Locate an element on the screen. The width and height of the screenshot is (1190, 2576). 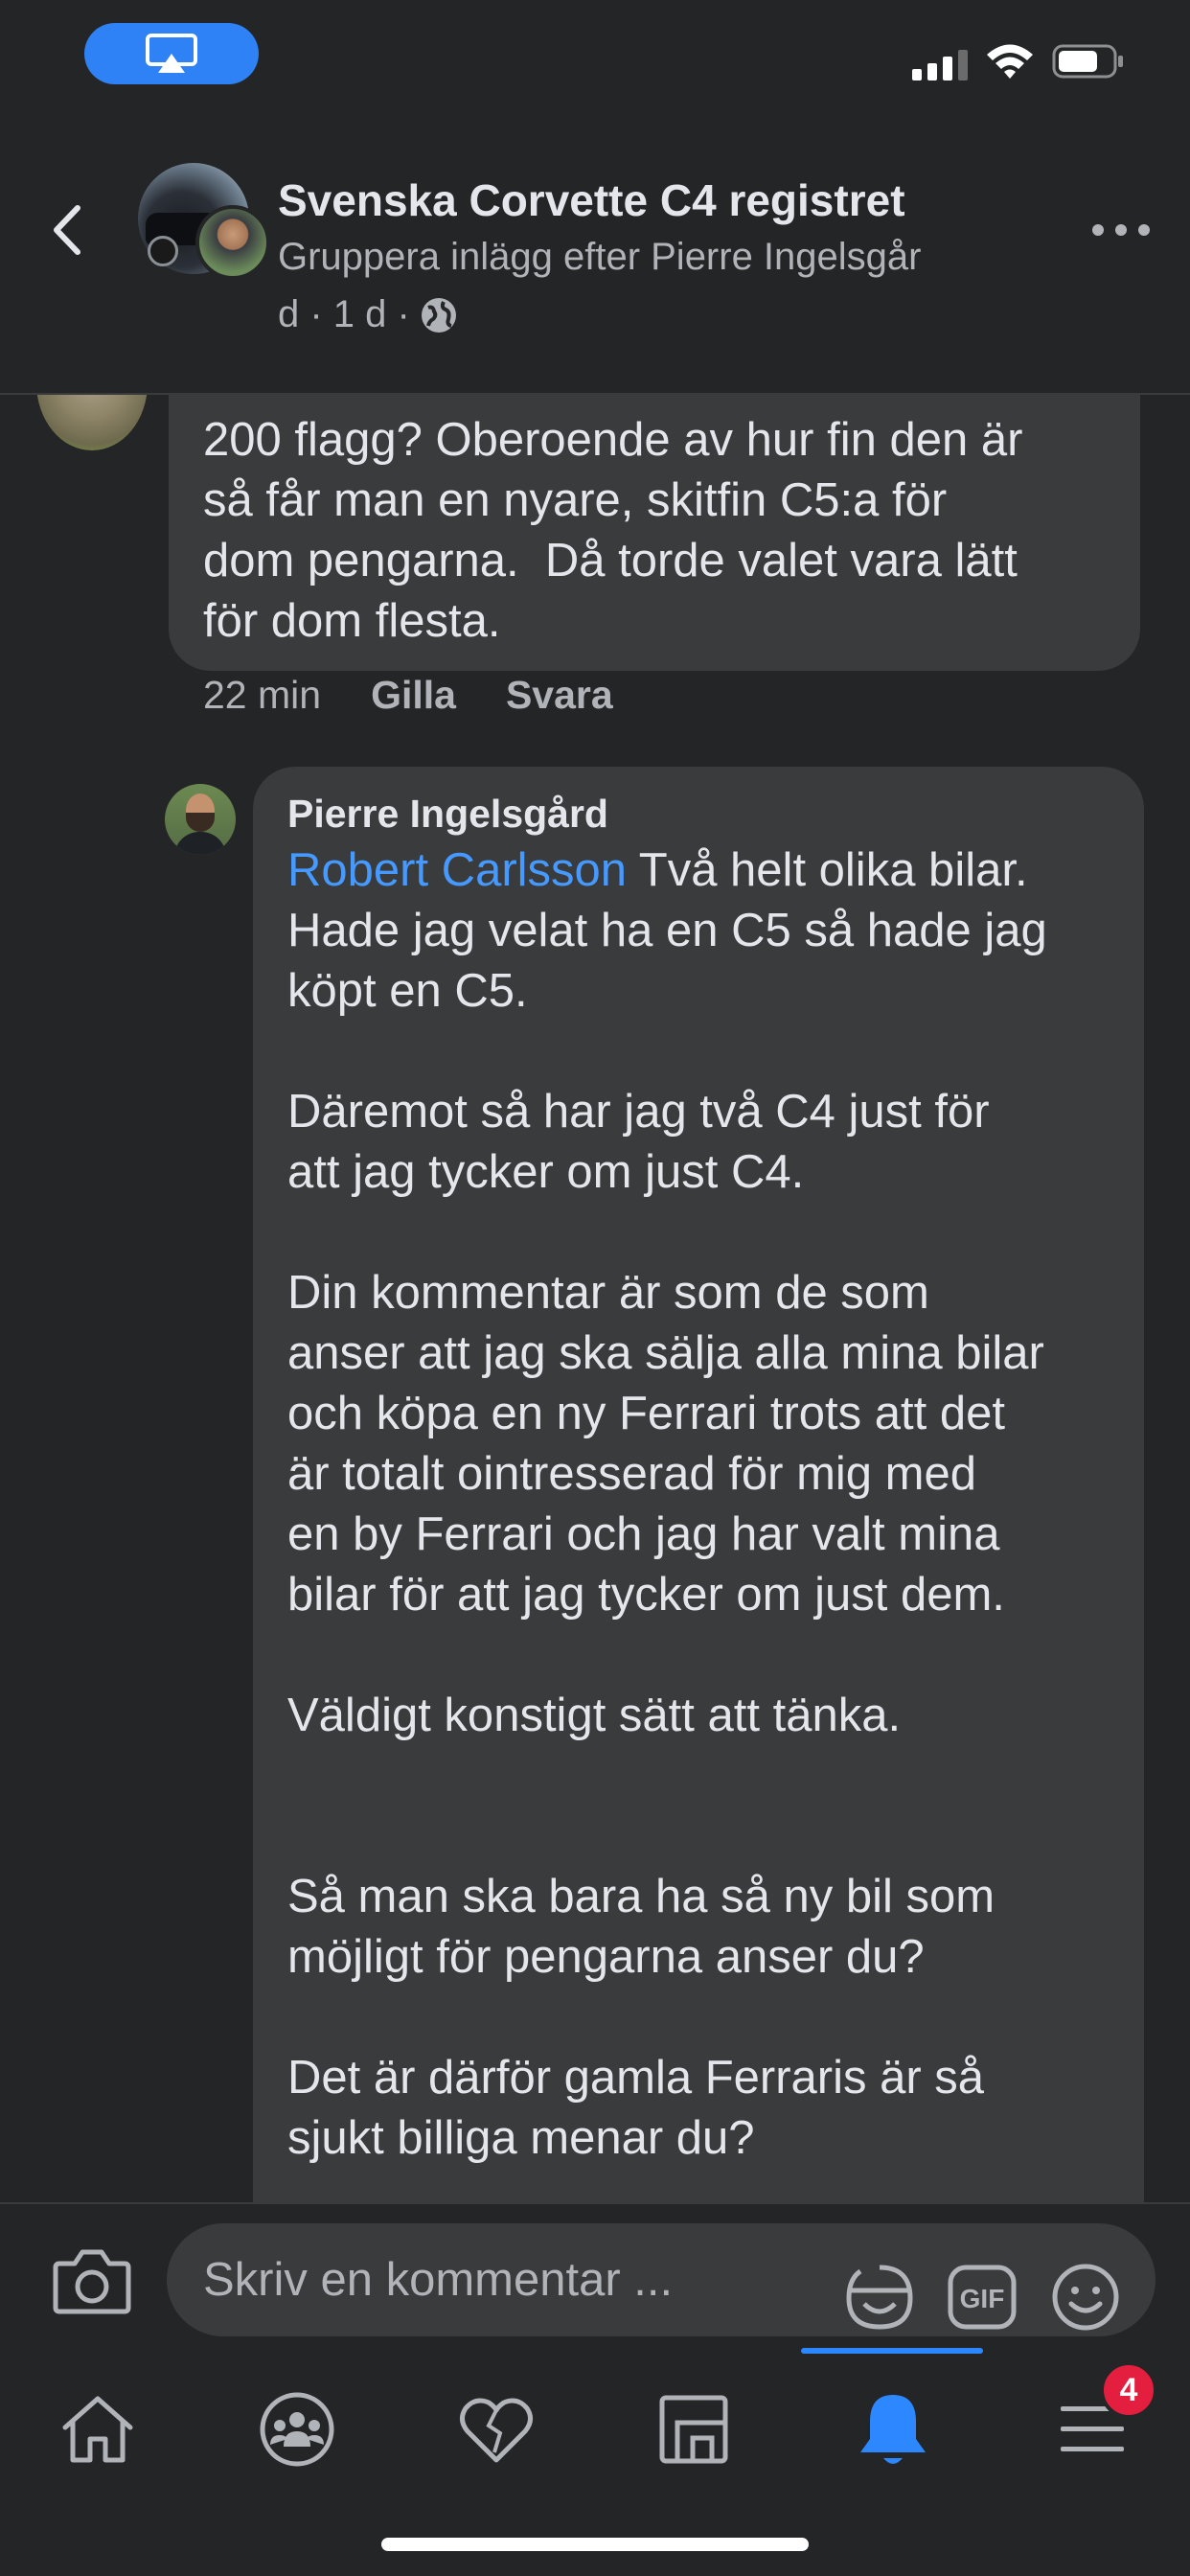
pages-icon is located at coordinates (694, 2429).